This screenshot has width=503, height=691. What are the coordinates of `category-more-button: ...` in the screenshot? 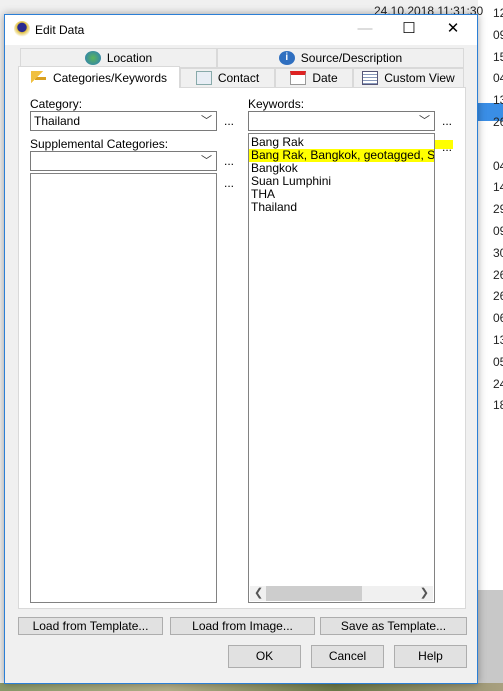 It's located at (229, 121).